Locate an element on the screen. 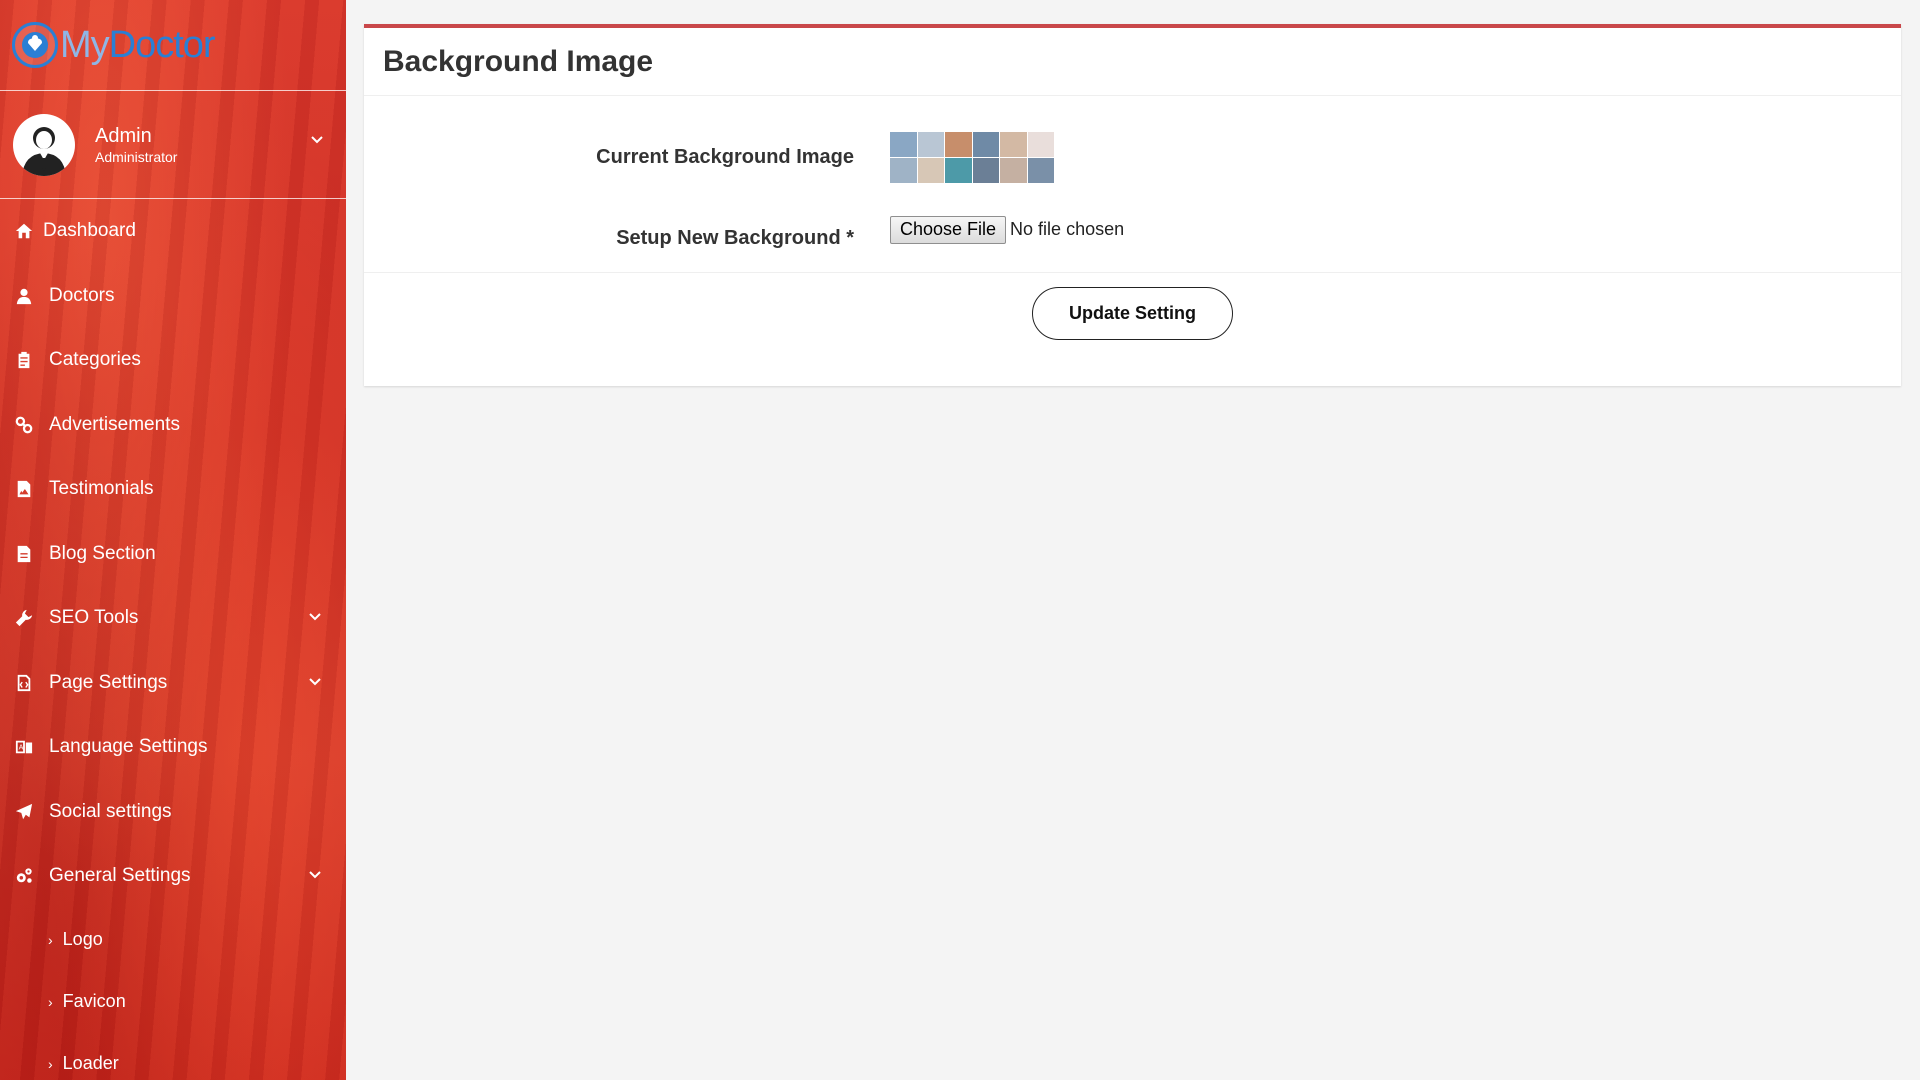 Image resolution: width=1920 pixels, height=1080 pixels. sidebar-item-label: Advertisements is located at coordinates (114, 424).